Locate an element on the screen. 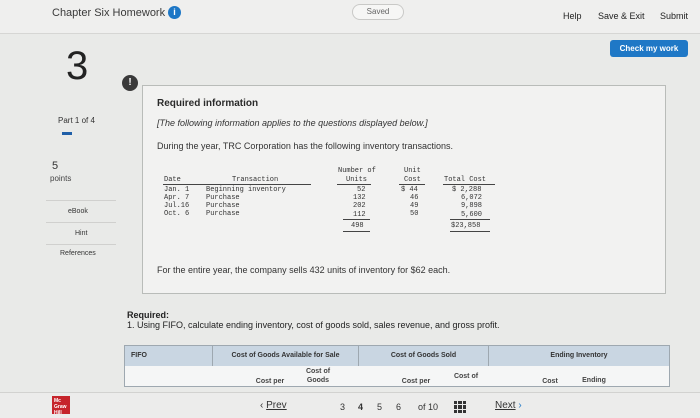 This screenshot has height=418, width=700. alert-icon: ! is located at coordinates (130, 83).